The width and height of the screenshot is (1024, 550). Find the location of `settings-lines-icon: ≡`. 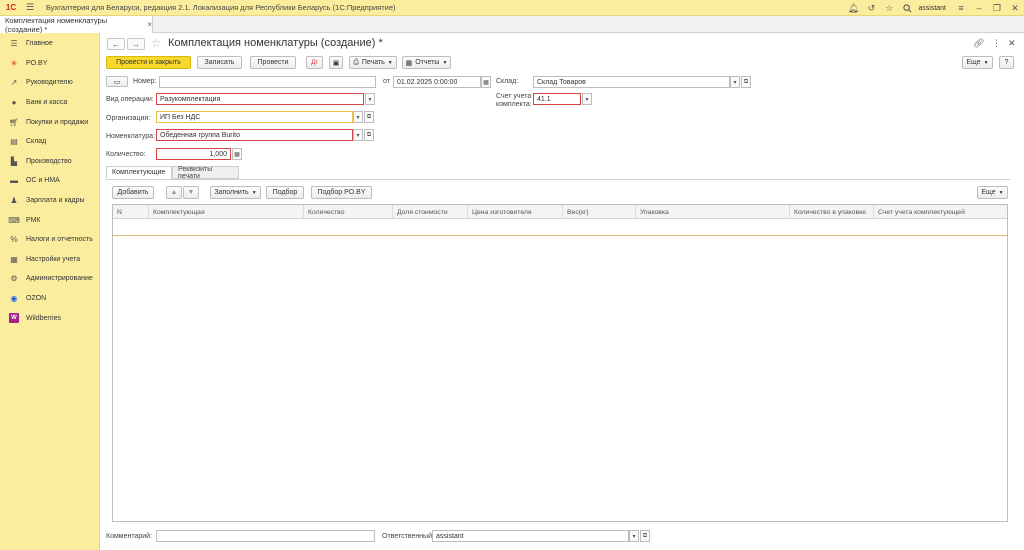

settings-lines-icon: ≡ is located at coordinates (961, 8).